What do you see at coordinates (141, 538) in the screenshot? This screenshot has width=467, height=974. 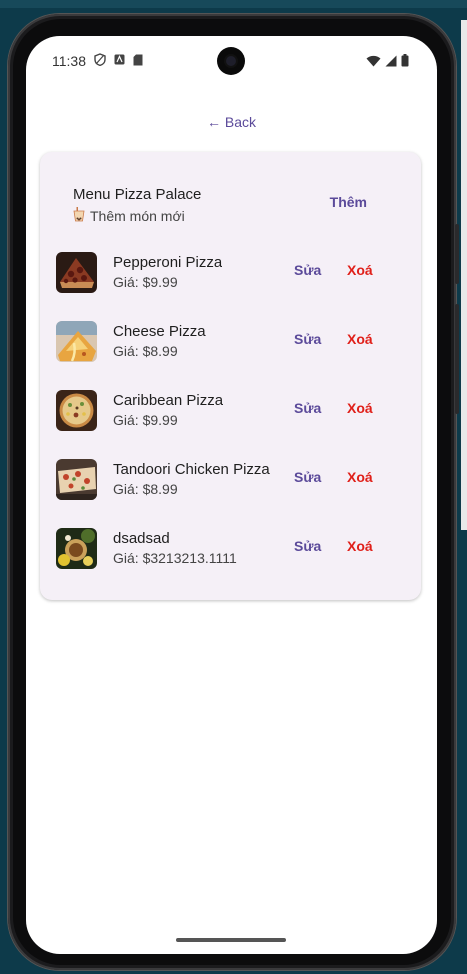 I see `item-name: dsadsad` at bounding box center [141, 538].